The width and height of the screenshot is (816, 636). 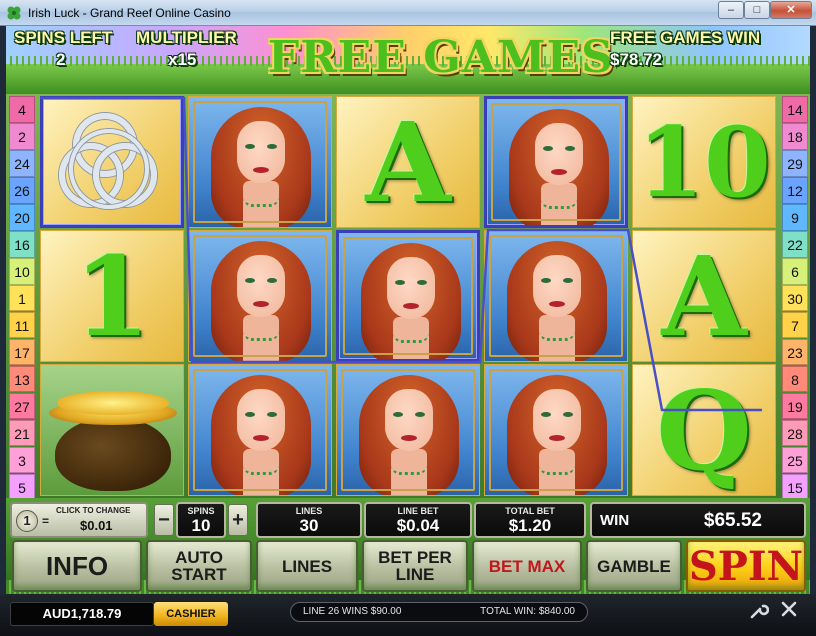 What do you see at coordinates (77, 566) in the screenshot?
I see `info-button: INFO` at bounding box center [77, 566].